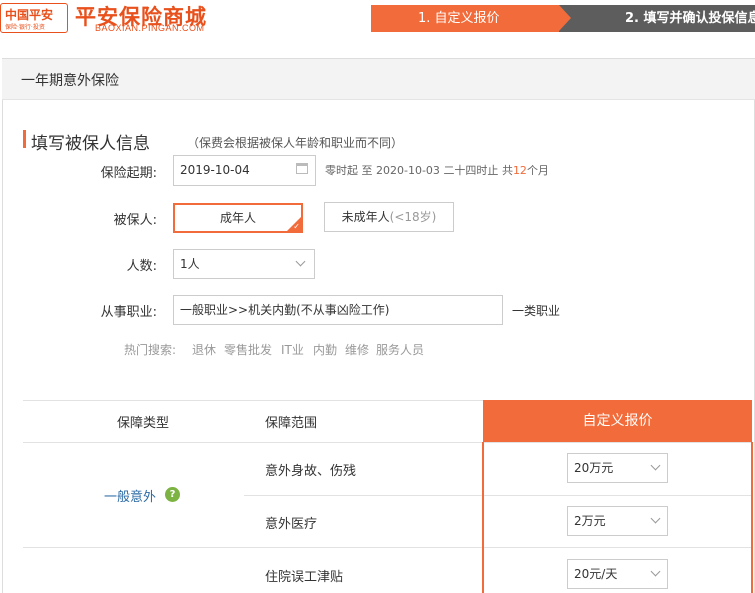  I want to click on row-scope: 意外医疗, so click(291, 524).